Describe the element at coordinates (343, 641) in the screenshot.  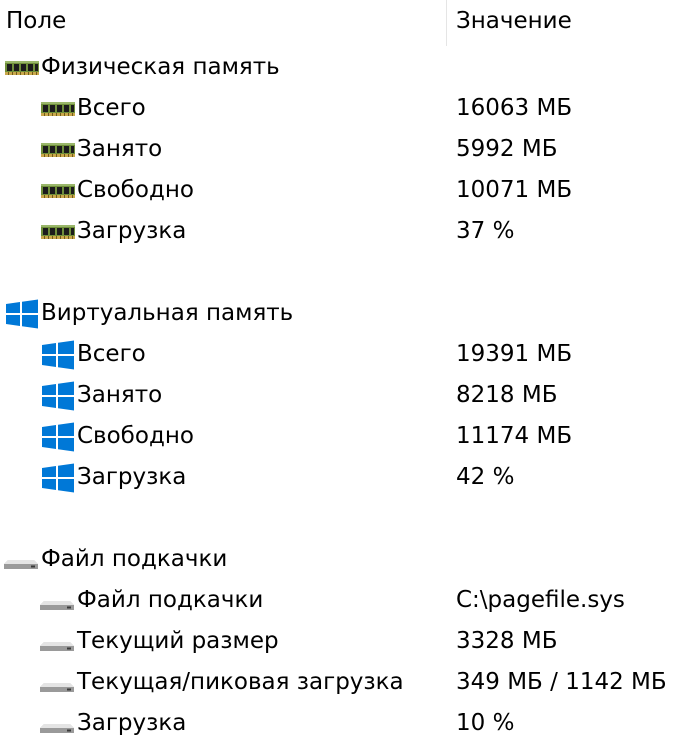
I see `list-item: Текущий размер 3328 МБ` at that location.